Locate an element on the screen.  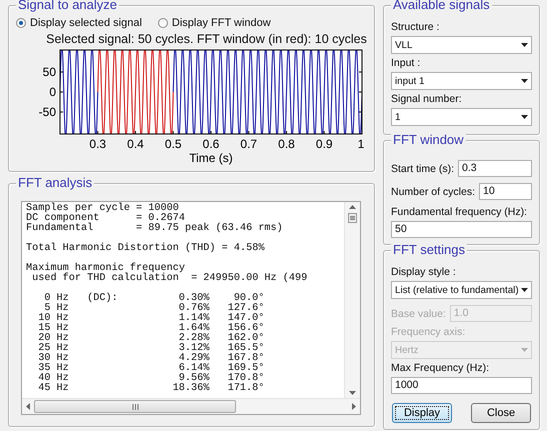
result-line: Samples per cycle = 10000 is located at coordinates (102, 209).